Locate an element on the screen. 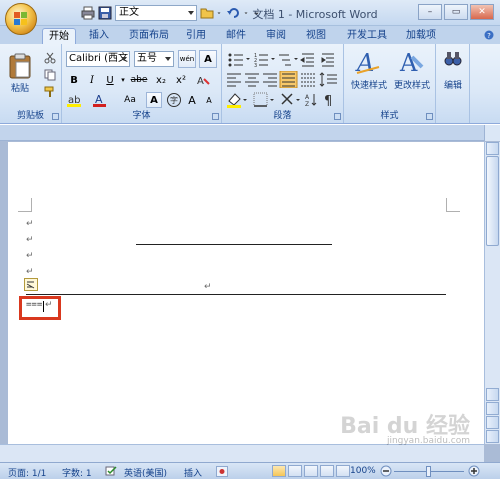 The width and height of the screenshot is (500, 479). office-logo-icon is located at coordinates (21, 19).